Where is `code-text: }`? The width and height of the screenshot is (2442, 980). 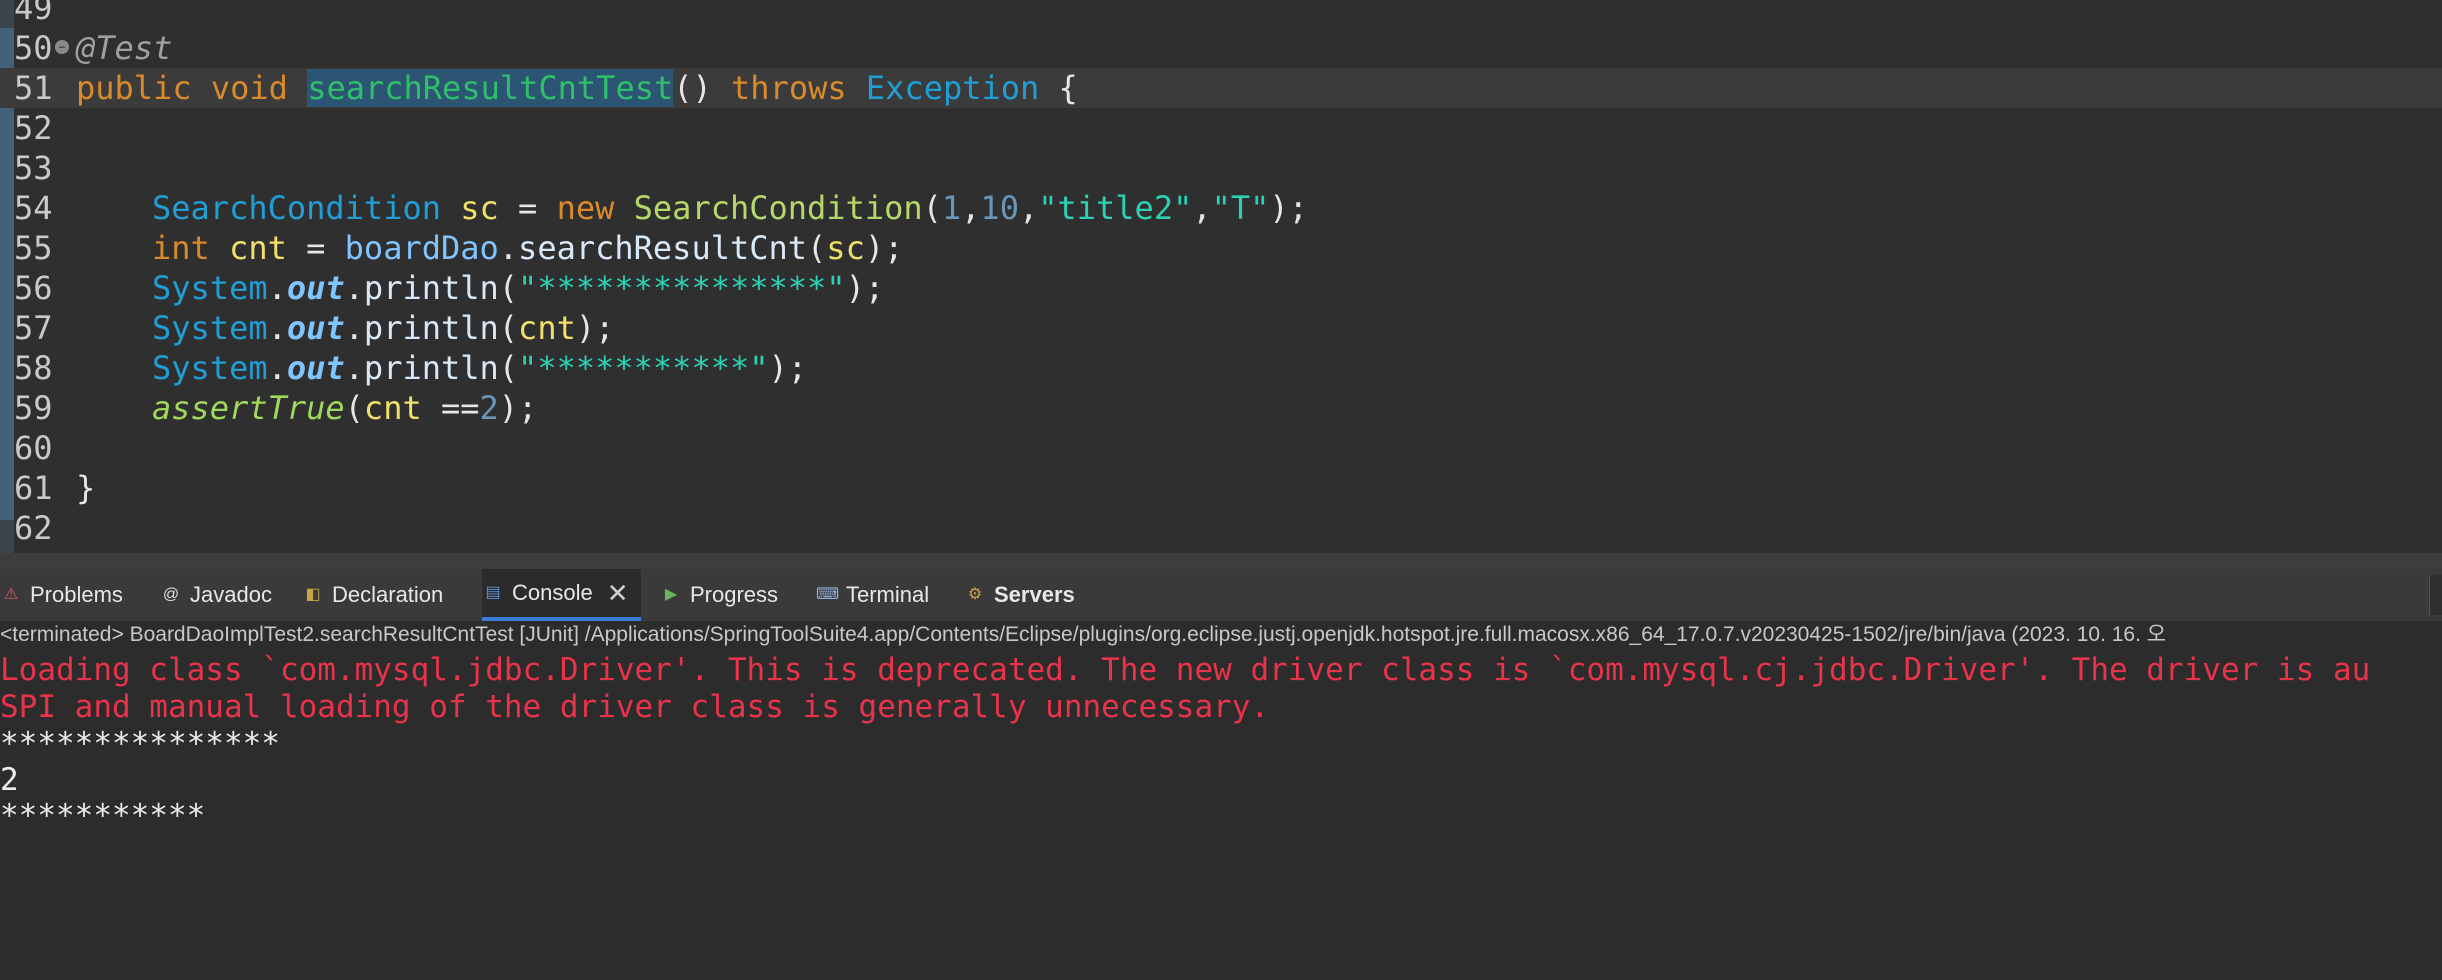
code-text: } is located at coordinates (85, 488).